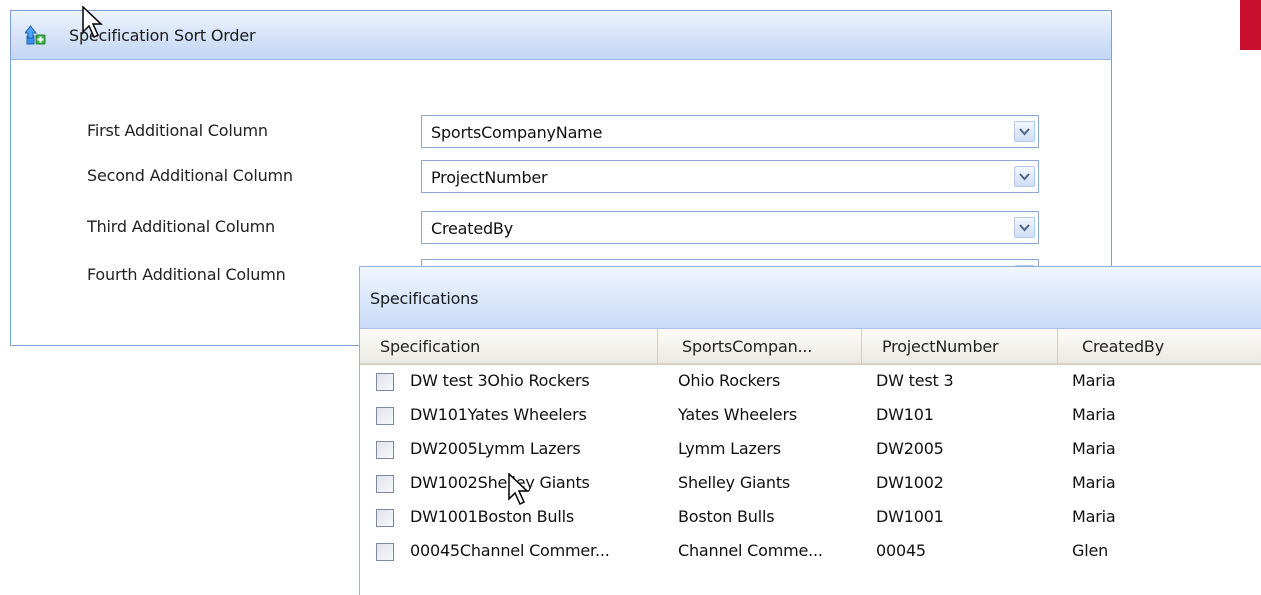 Image resolution: width=1261 pixels, height=595 pixels. What do you see at coordinates (1159, 346) in the screenshot?
I see `column-header-created-by: CreatedBy` at bounding box center [1159, 346].